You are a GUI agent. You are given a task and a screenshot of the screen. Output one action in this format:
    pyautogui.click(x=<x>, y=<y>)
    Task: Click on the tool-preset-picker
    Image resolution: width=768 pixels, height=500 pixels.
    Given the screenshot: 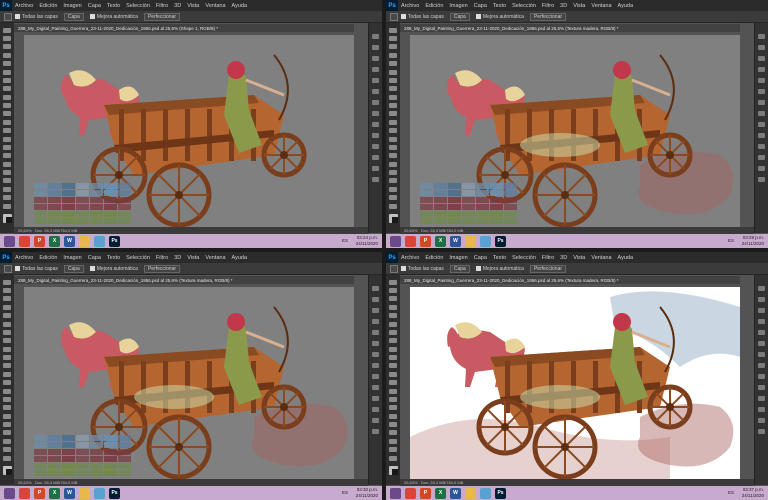 What is the action you would take?
    pyautogui.click(x=8, y=268)
    